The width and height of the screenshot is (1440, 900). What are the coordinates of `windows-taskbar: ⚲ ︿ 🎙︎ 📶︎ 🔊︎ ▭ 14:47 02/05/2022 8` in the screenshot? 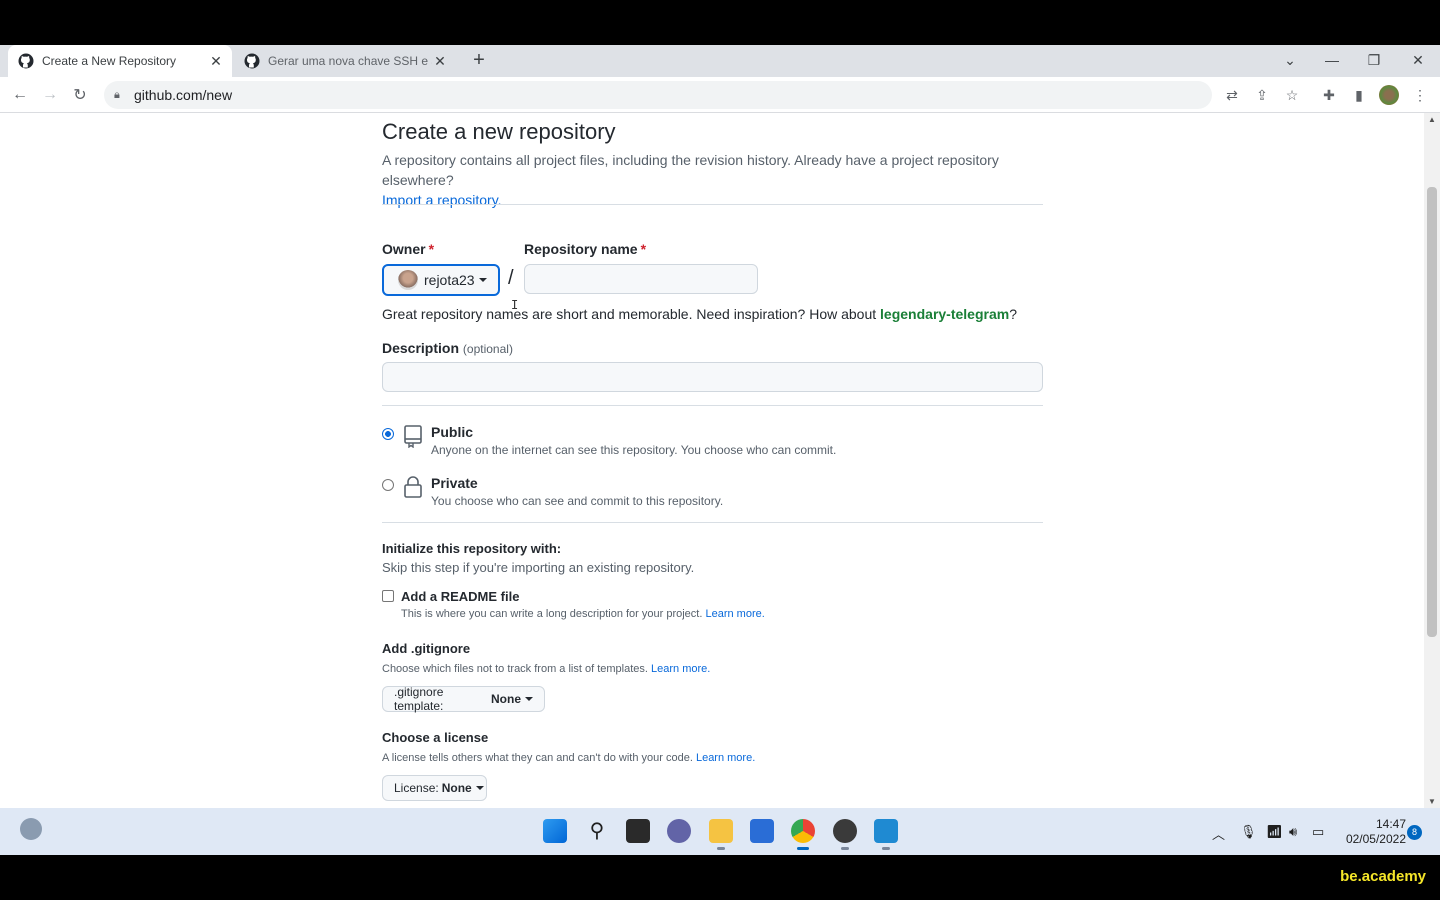 It's located at (720, 831).